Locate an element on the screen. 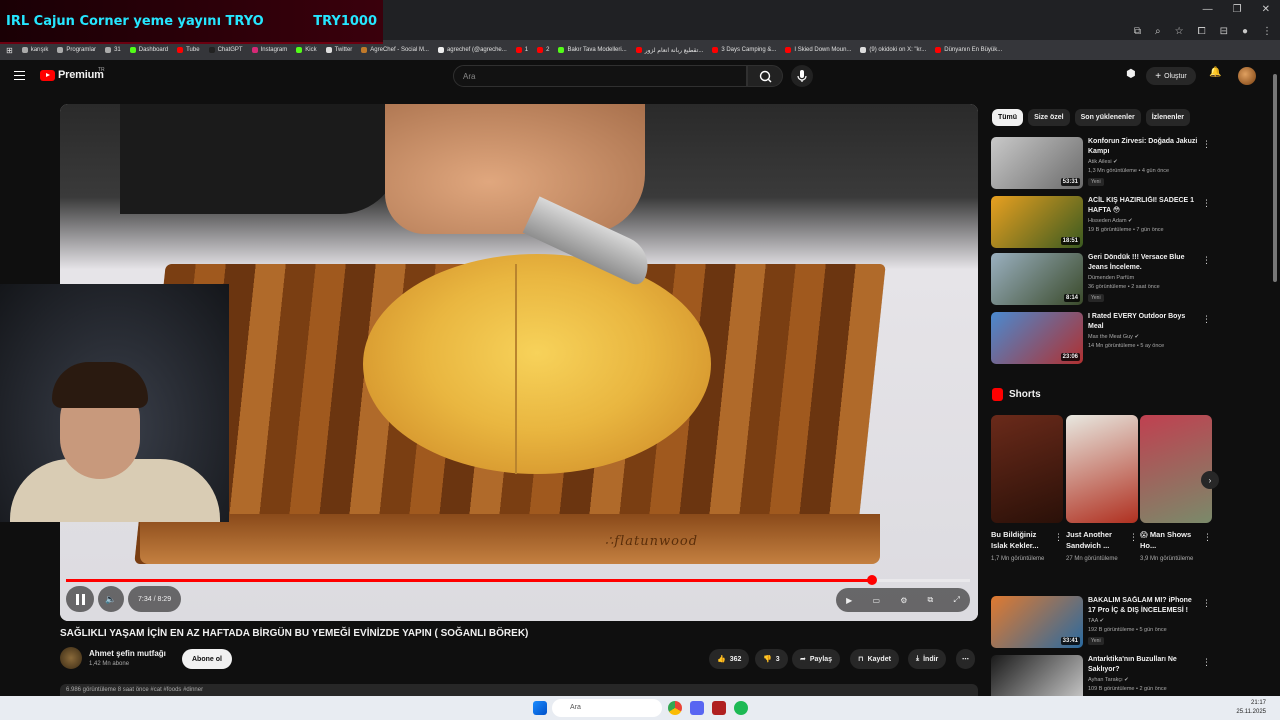 Image resolution: width=1280 pixels, height=720 pixels. bookmark-item: Tube is located at coordinates (188, 50).